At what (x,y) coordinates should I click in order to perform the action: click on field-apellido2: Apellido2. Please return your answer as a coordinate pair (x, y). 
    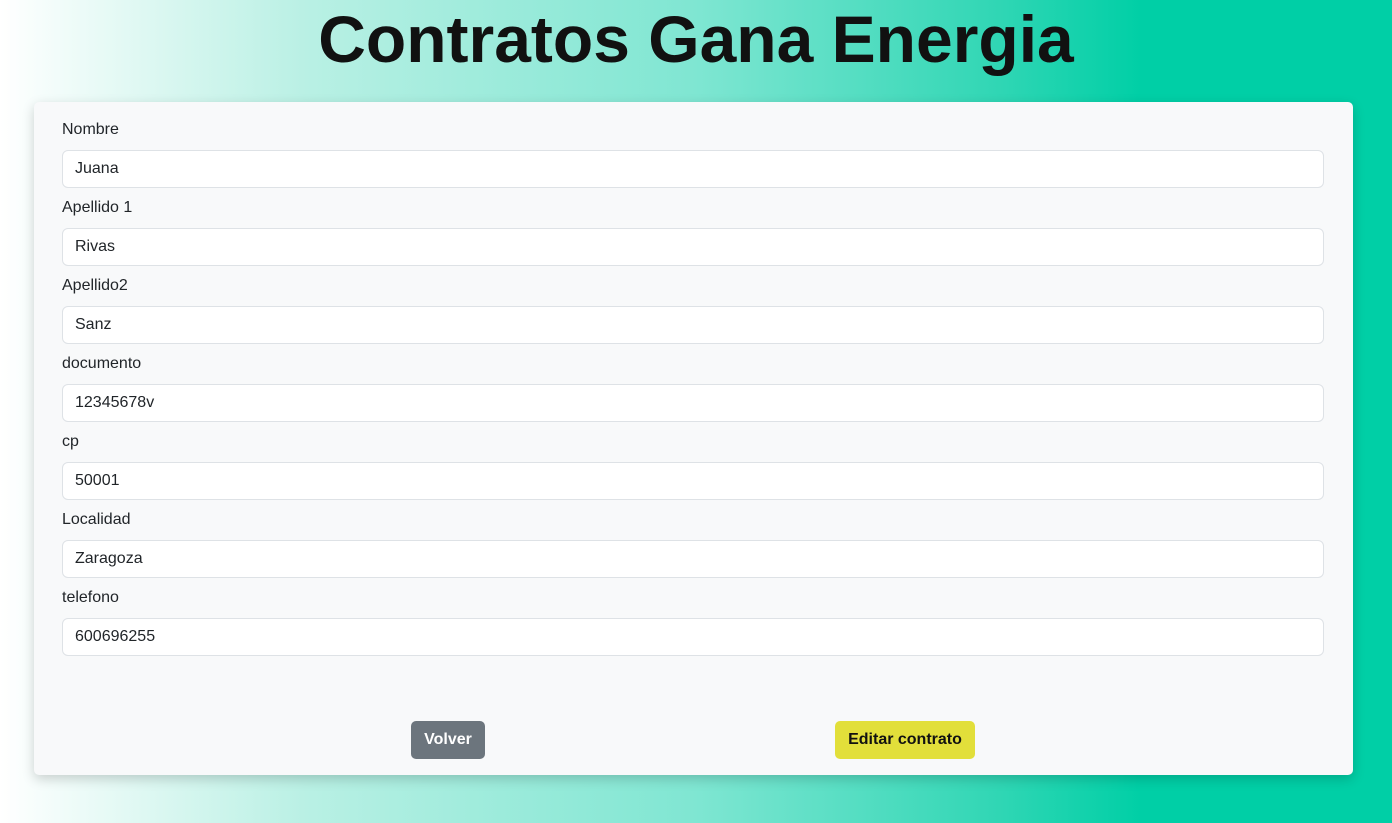
    Looking at the image, I should click on (693, 310).